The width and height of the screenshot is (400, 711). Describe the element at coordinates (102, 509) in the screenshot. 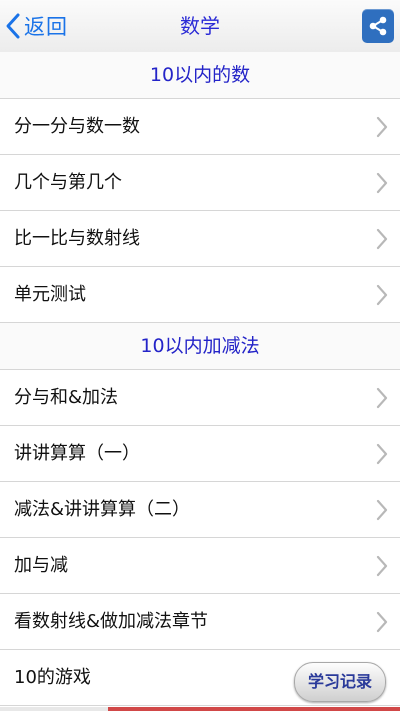

I see `list-item-label: 减法&讲讲算算（二）` at that location.